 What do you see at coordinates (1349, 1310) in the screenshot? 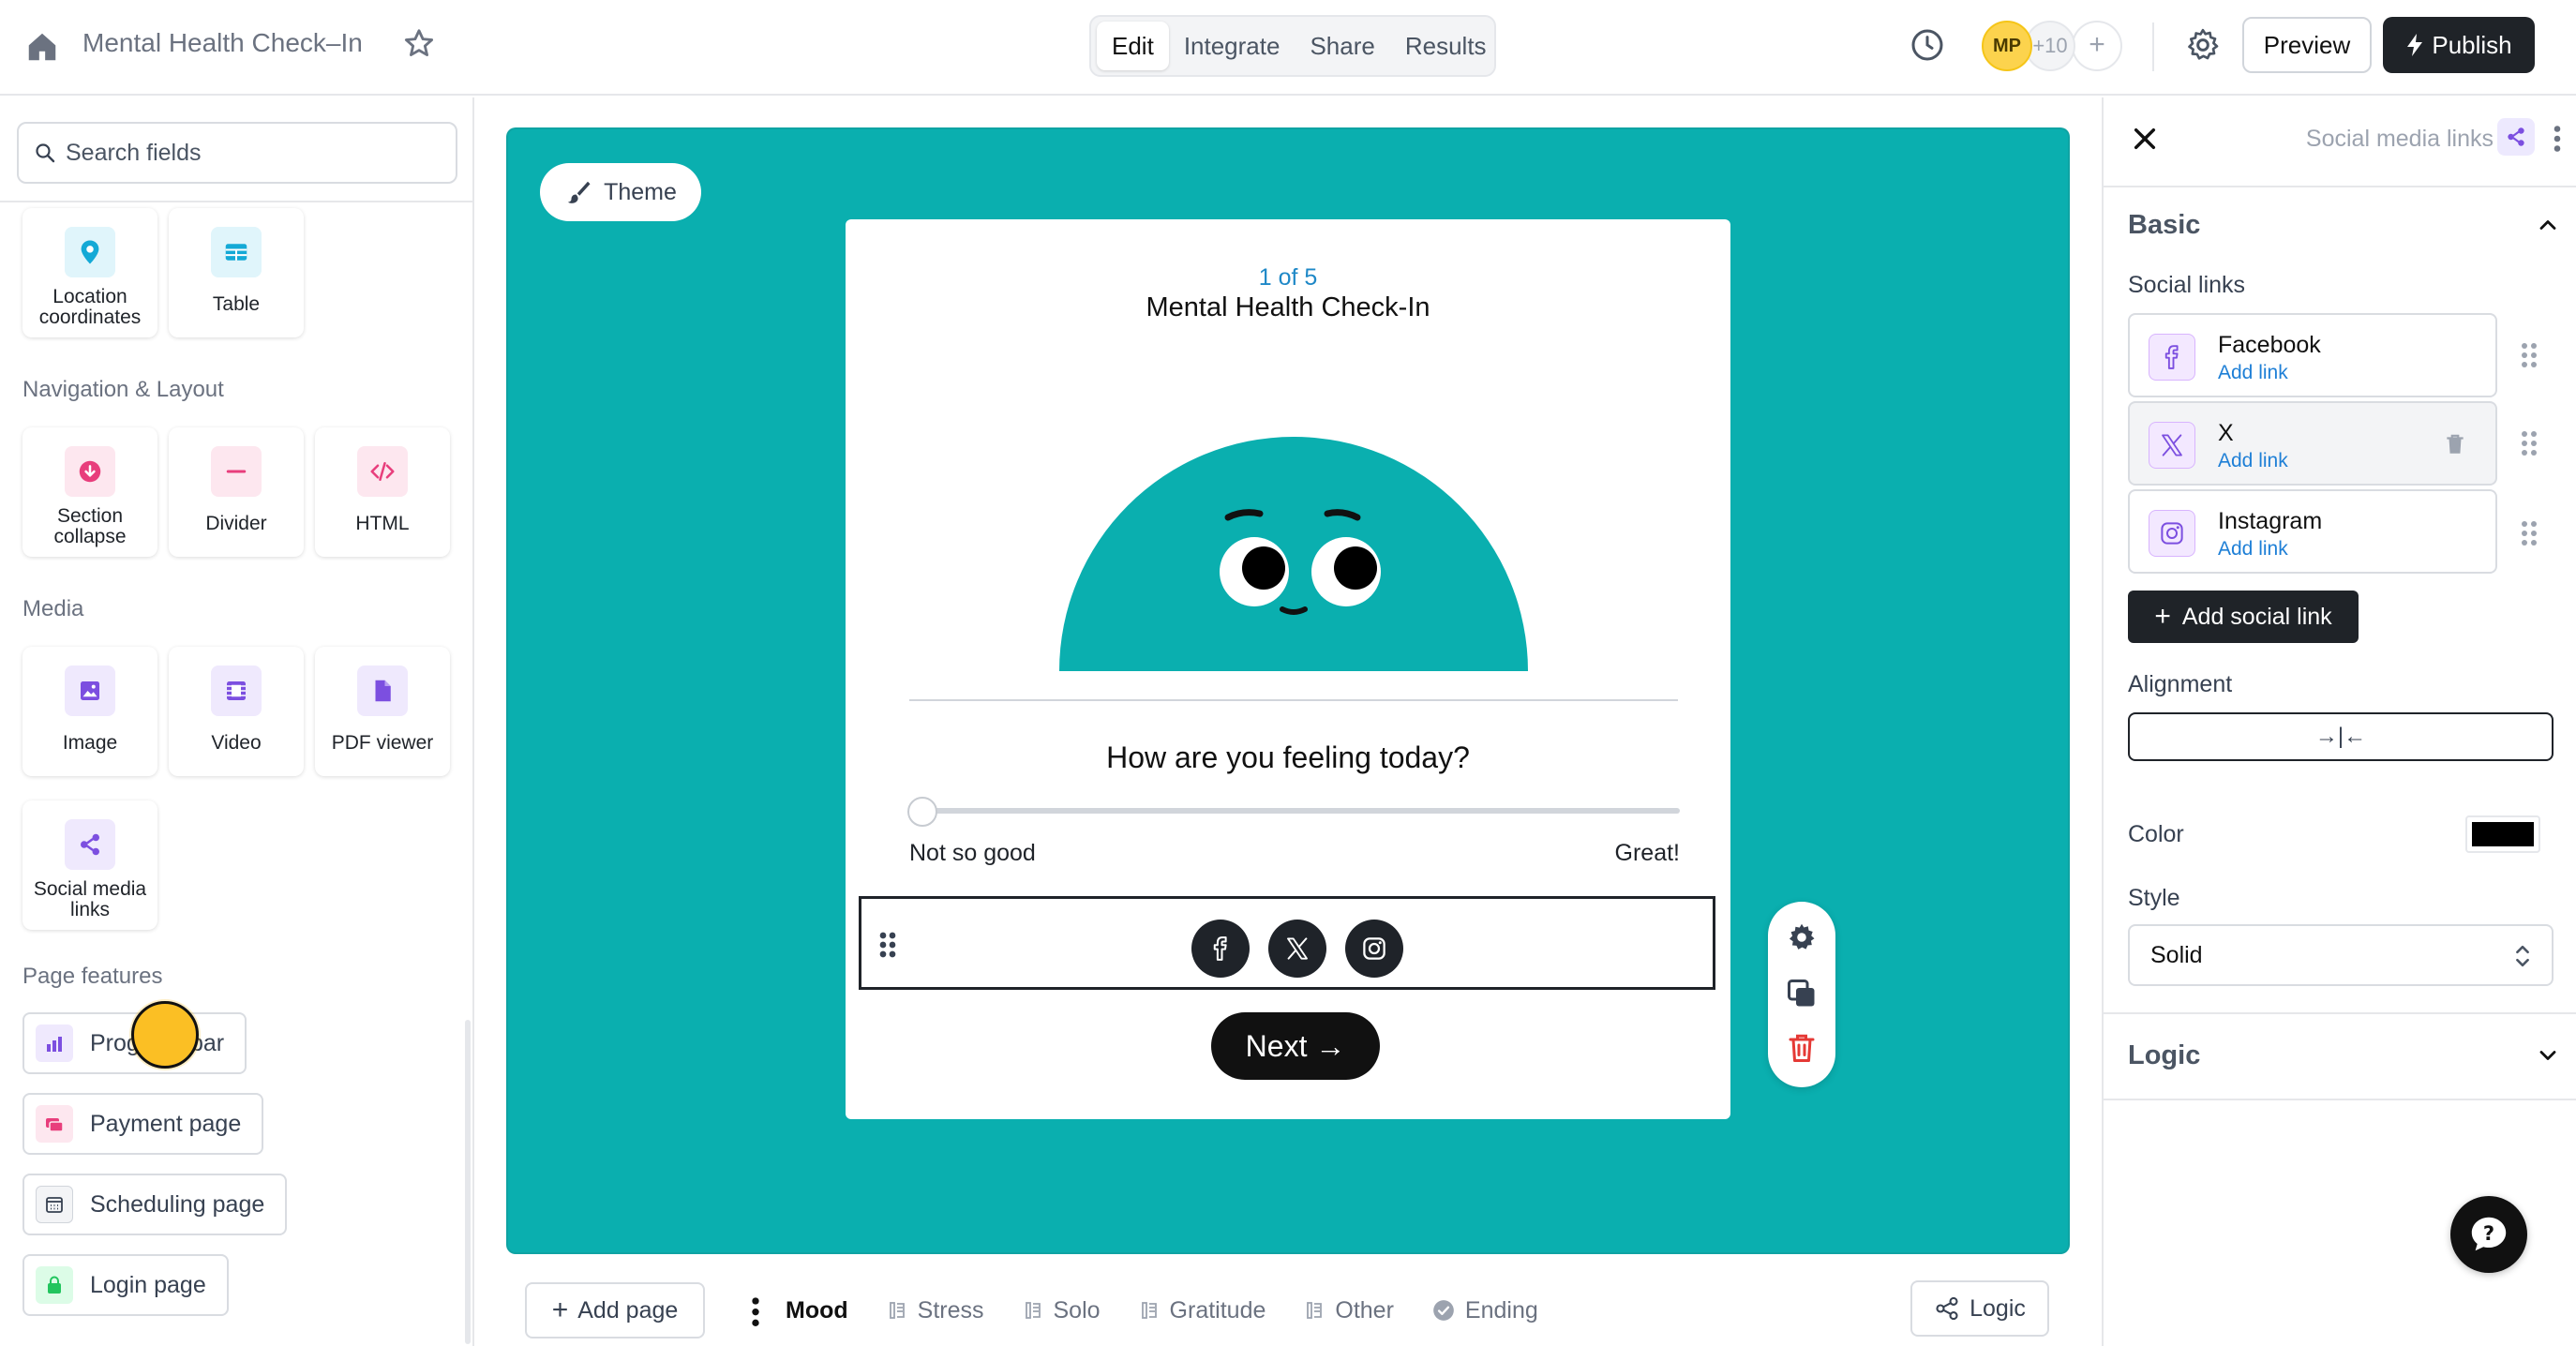
I see `page-tab-other: Other` at bounding box center [1349, 1310].